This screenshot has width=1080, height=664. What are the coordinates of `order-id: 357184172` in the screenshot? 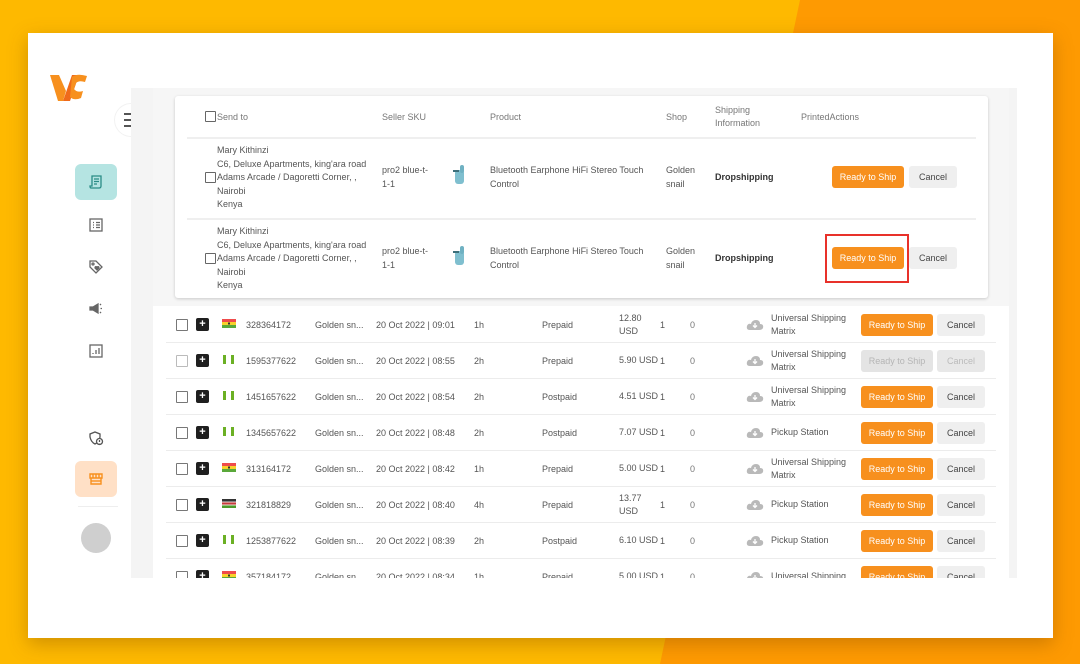 It's located at (268, 574).